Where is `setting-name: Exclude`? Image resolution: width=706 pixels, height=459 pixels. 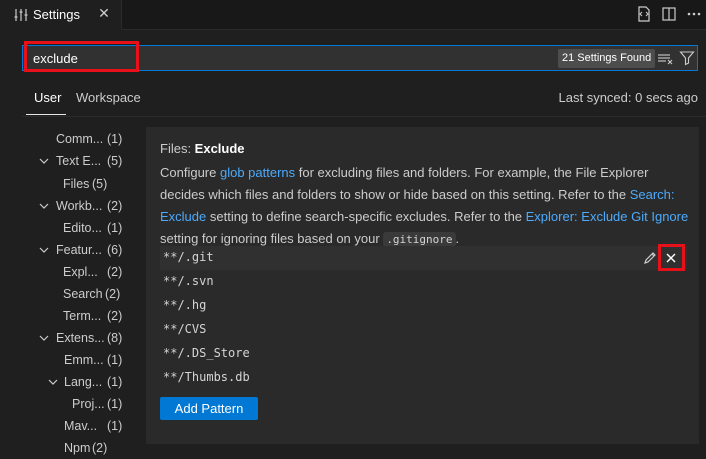
setting-name: Exclude is located at coordinates (219, 148).